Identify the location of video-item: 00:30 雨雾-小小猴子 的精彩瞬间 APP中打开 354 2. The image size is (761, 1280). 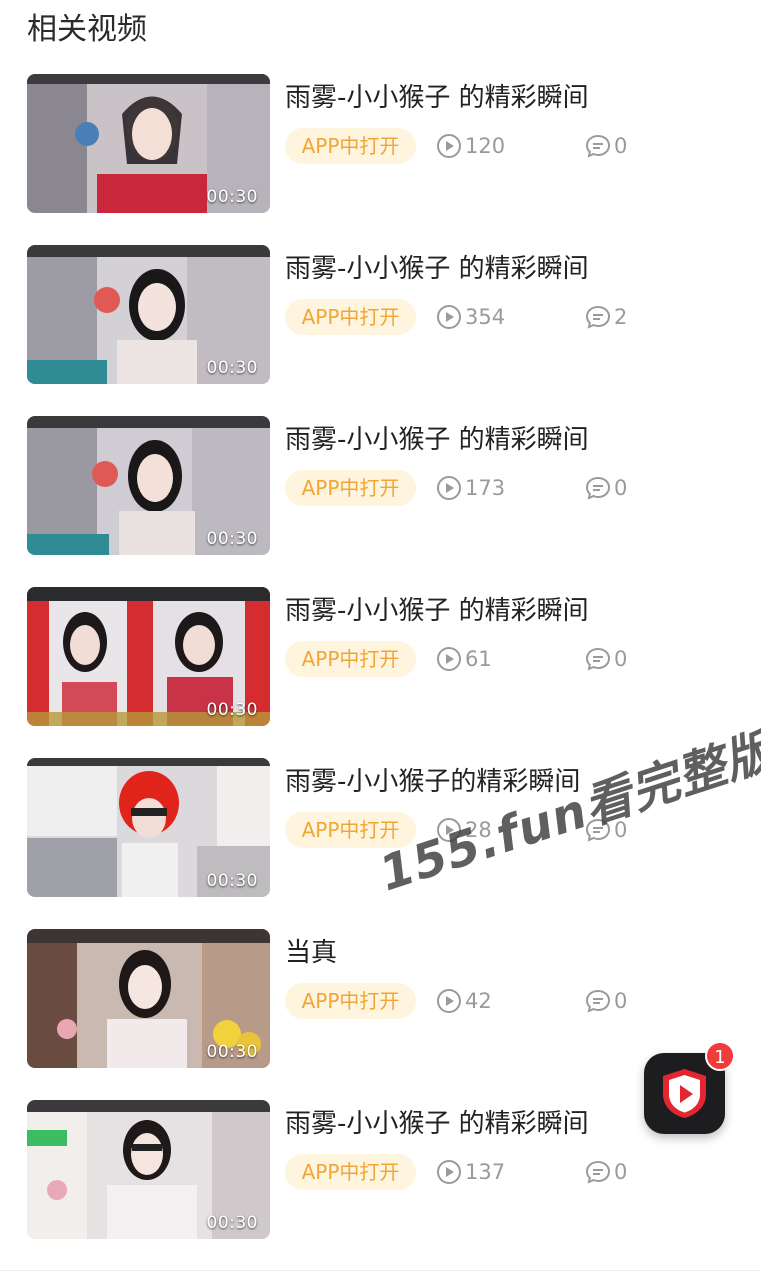
(380, 315).